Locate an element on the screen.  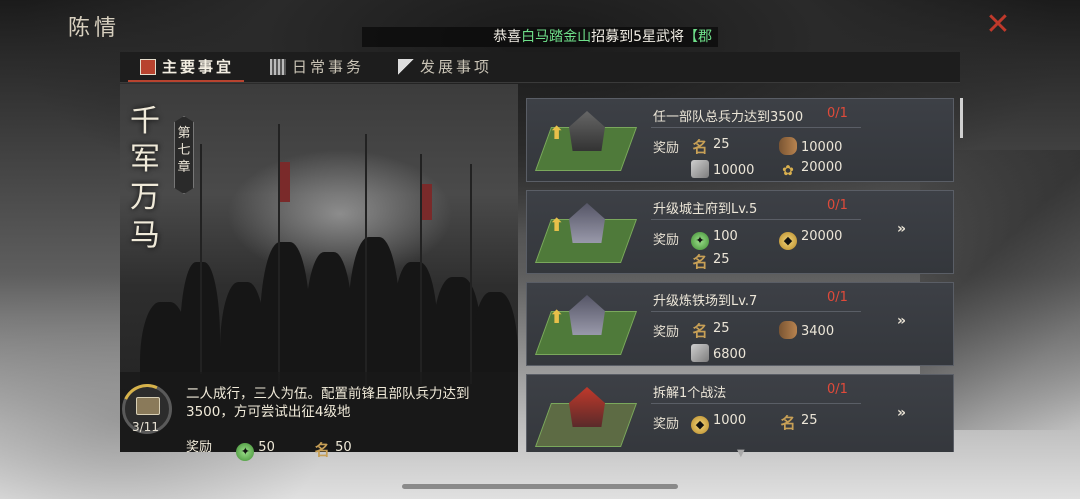
flag-icon is located at coordinates (406, 67).